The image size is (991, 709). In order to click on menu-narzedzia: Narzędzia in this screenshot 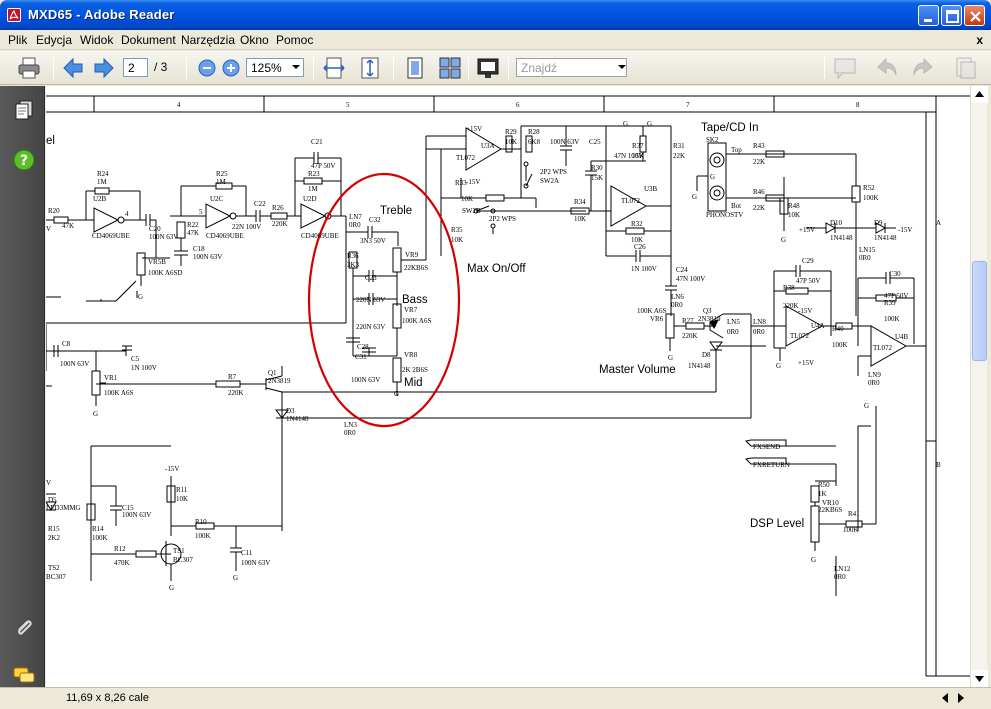, I will do `click(208, 40)`.